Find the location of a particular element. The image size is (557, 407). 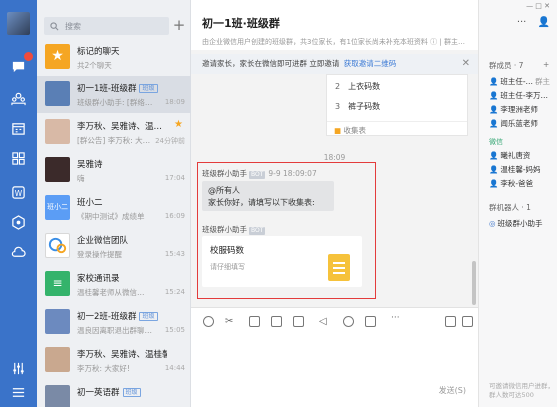

document-icon: W is located at coordinates (18, 192).